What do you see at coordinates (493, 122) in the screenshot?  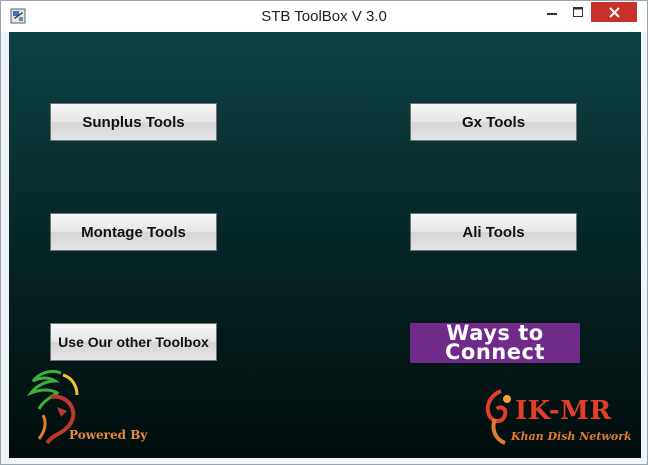 I see `gx-tools-button: Gx Tools` at bounding box center [493, 122].